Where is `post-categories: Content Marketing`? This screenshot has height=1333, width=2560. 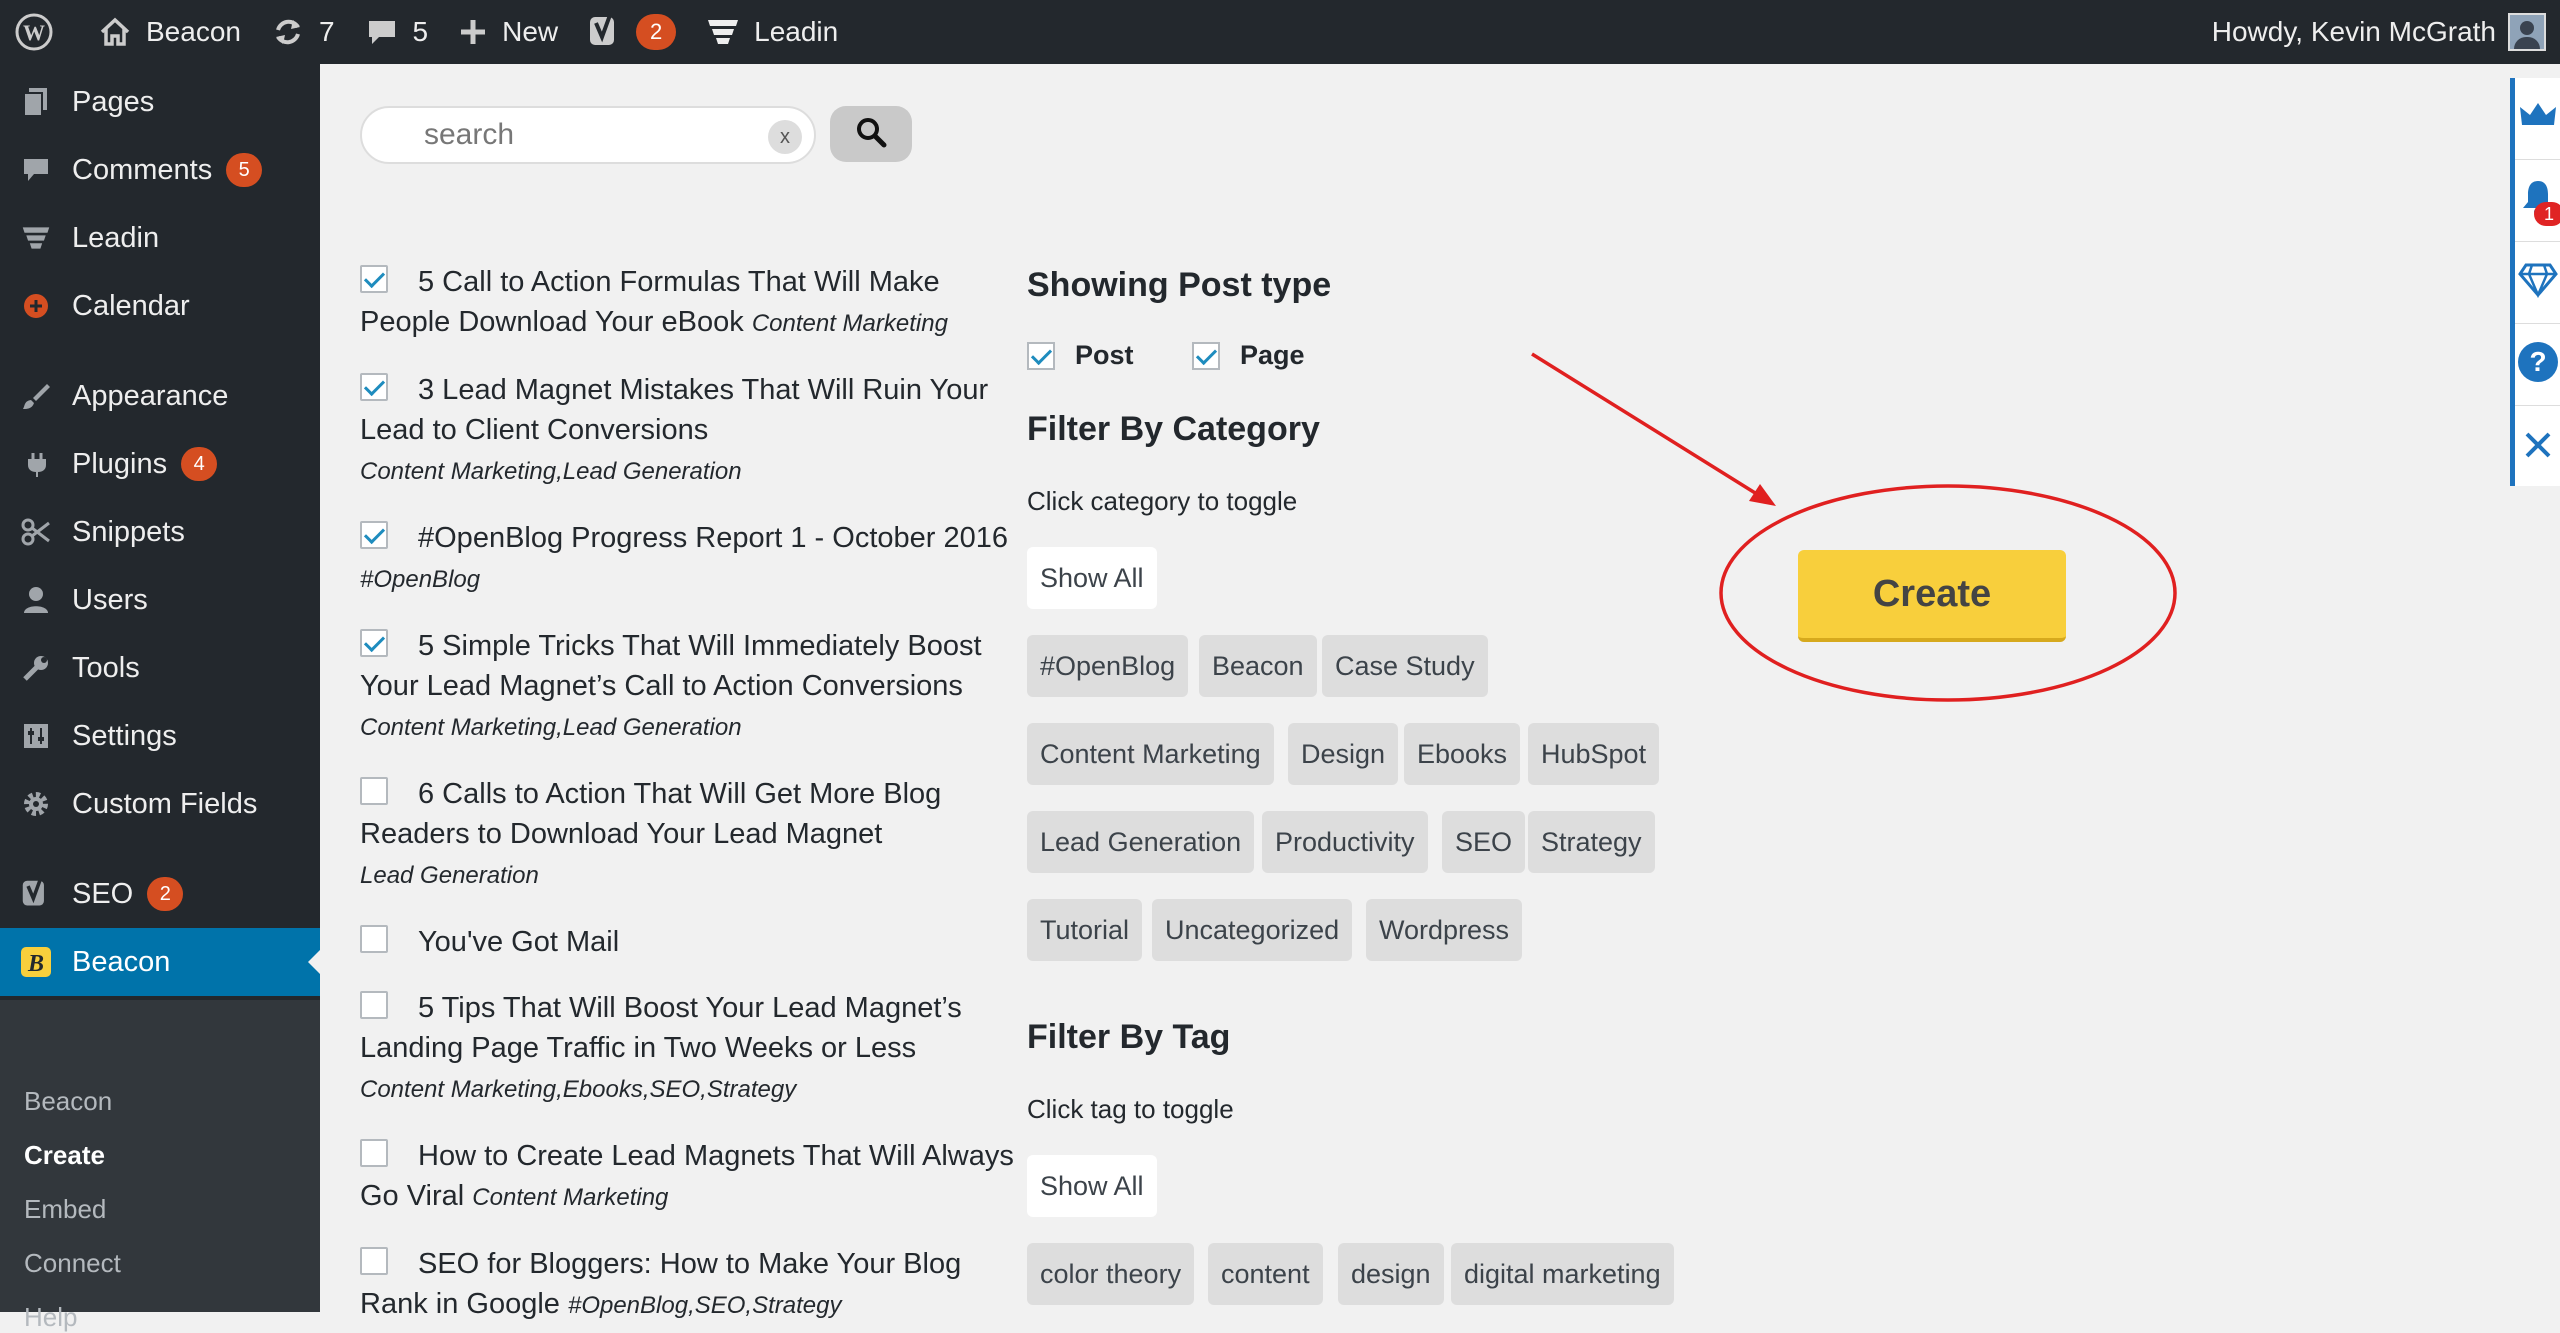 post-categories: Content Marketing is located at coordinates (570, 1197).